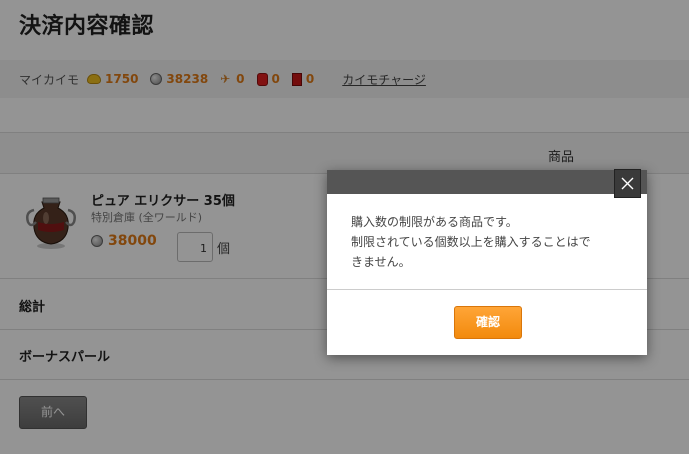 The width and height of the screenshot is (689, 454). I want to click on dialog-divider, so click(487, 289).